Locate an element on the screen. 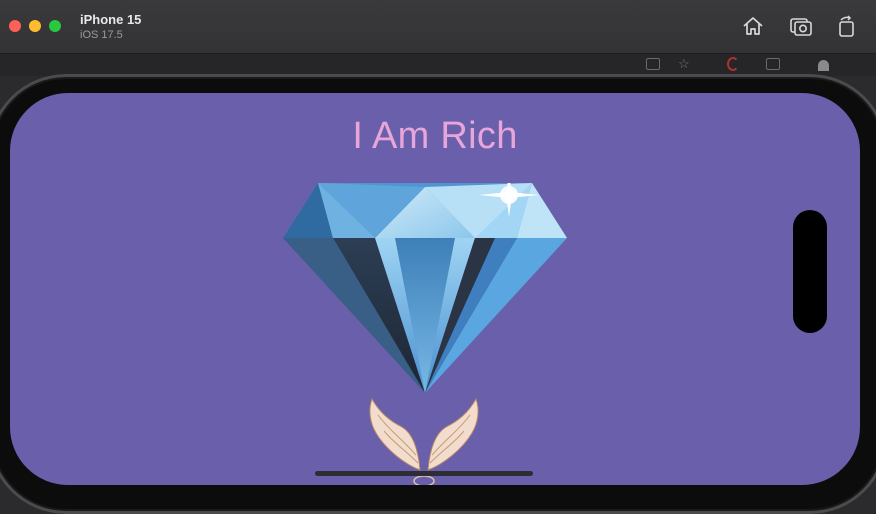 Image resolution: width=876 pixels, height=514 pixels. minimize-window-button is located at coordinates (35, 26).